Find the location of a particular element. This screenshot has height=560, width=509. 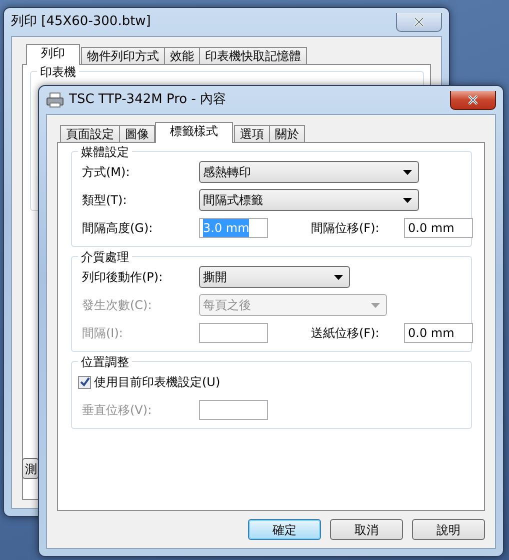

test-button: 測 is located at coordinates (30, 468).